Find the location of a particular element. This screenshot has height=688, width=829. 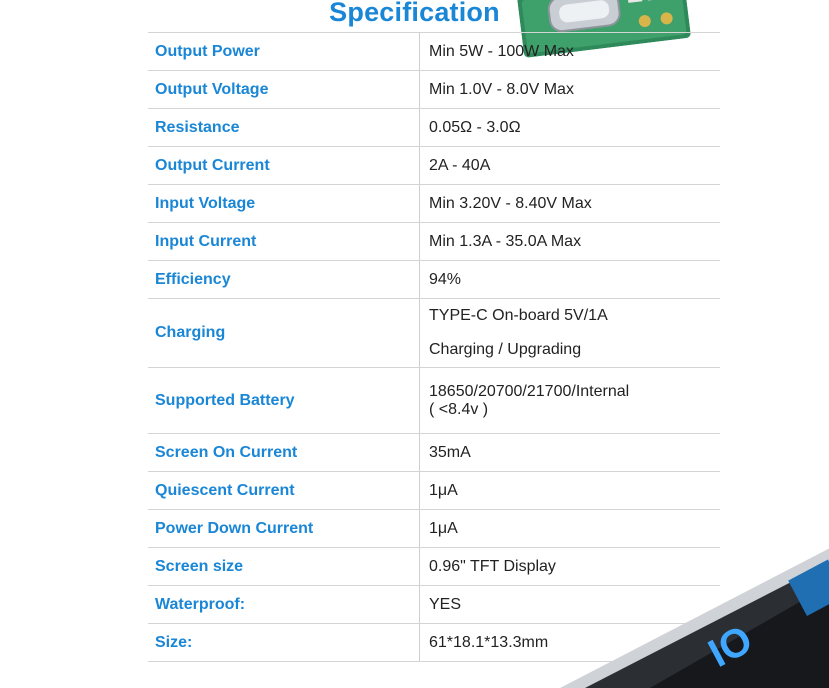

spec-label: Power Down Current is located at coordinates (284, 529).